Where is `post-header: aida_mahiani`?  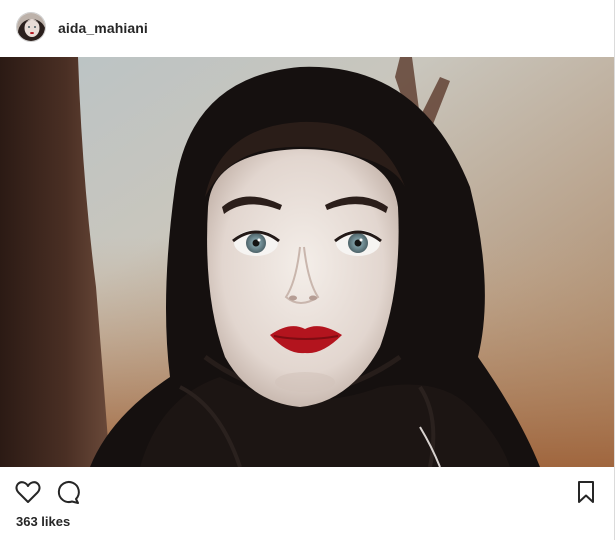
post-header: aida_mahiani is located at coordinates (307, 28).